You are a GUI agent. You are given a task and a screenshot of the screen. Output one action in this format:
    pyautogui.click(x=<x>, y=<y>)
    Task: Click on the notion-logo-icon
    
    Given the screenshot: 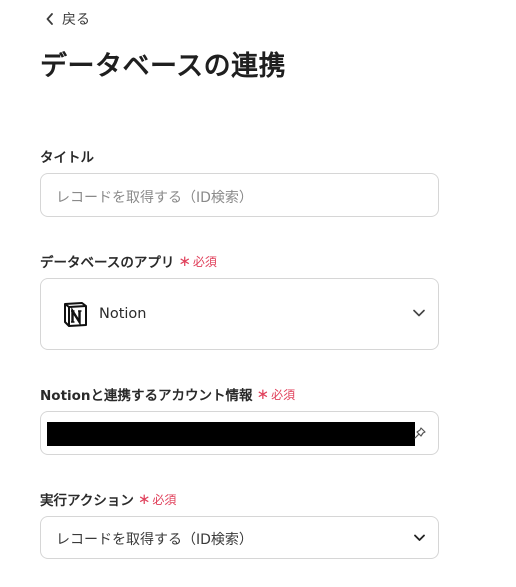 What is the action you would take?
    pyautogui.click(x=75, y=314)
    